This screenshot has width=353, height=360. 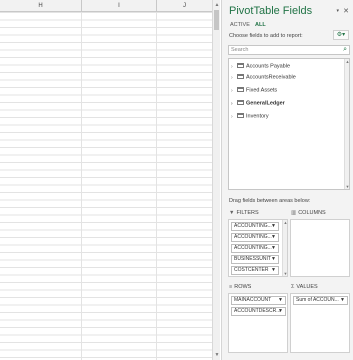 I want to click on field-list-item: › AccountsReceivable, so click(x=263, y=78).